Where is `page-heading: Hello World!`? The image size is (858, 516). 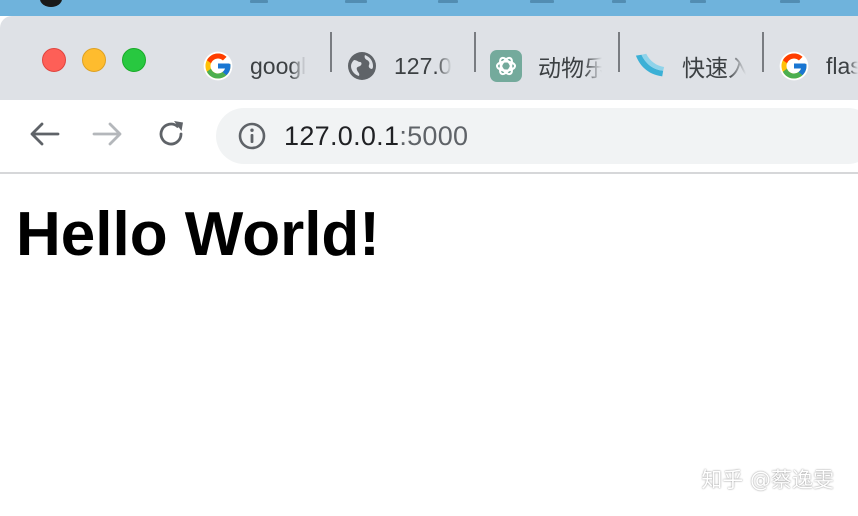
page-heading: Hello World! is located at coordinates (198, 234).